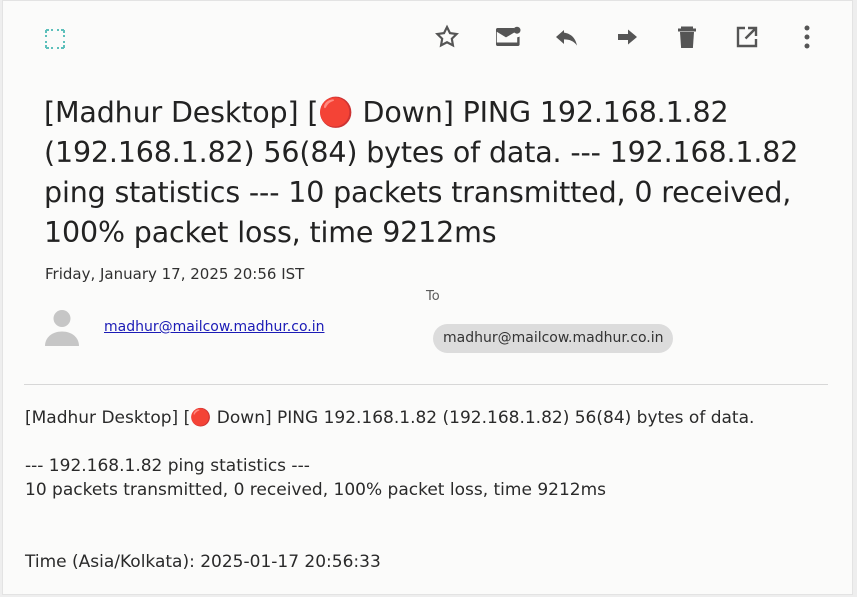 This screenshot has width=857, height=597. What do you see at coordinates (203, 562) in the screenshot?
I see `body-time-line: Time (Asia/Kolkata): 2025-01-17 20:56:33` at bounding box center [203, 562].